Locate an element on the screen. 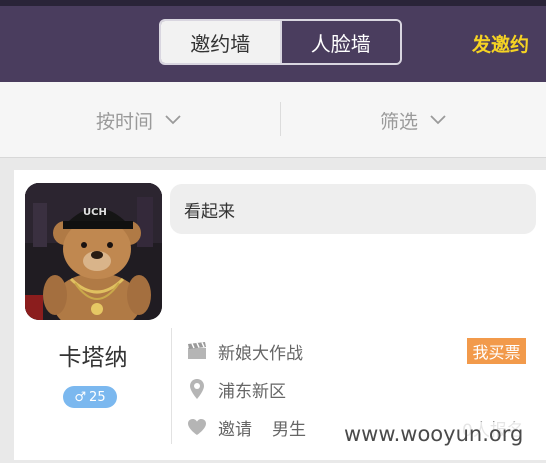  status-strip is located at coordinates (273, 3).